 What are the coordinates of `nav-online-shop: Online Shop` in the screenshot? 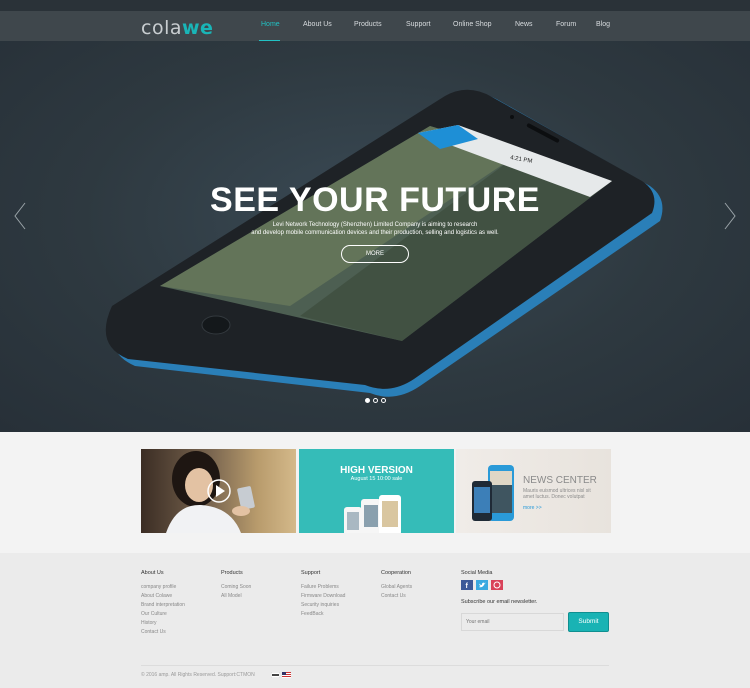 It's located at (472, 24).